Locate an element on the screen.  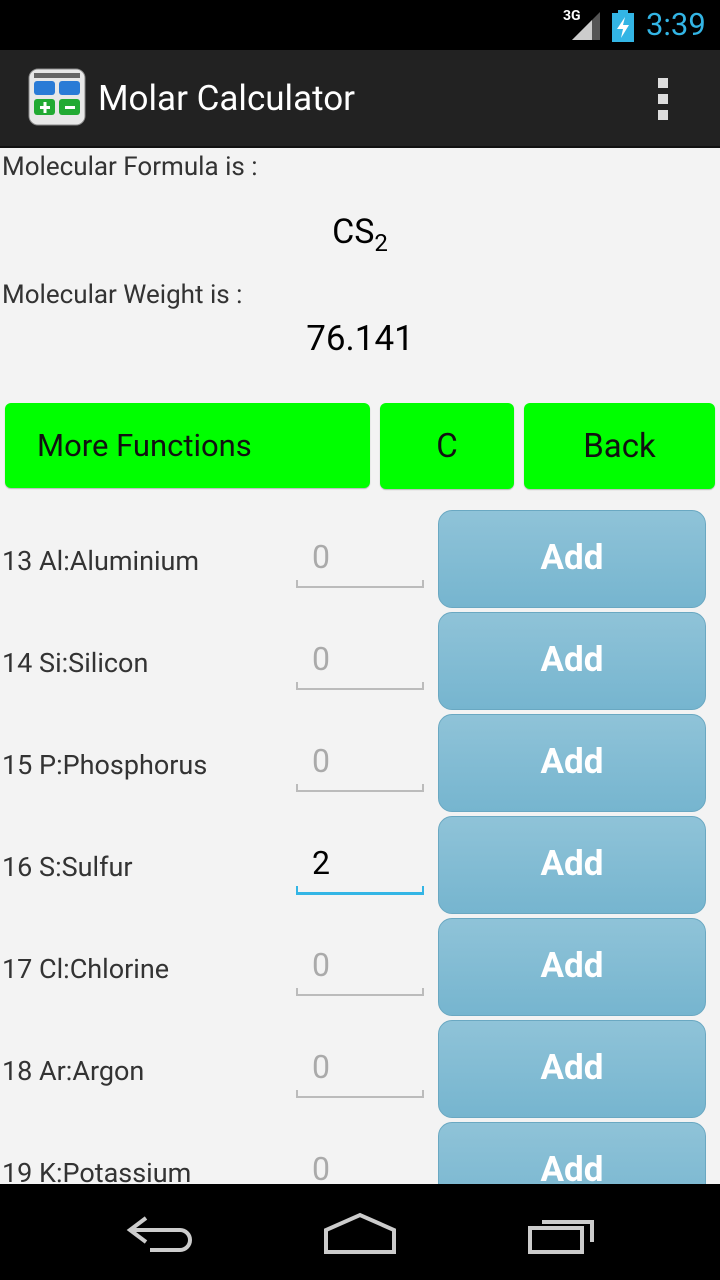
back-button: Back is located at coordinates (619, 446).